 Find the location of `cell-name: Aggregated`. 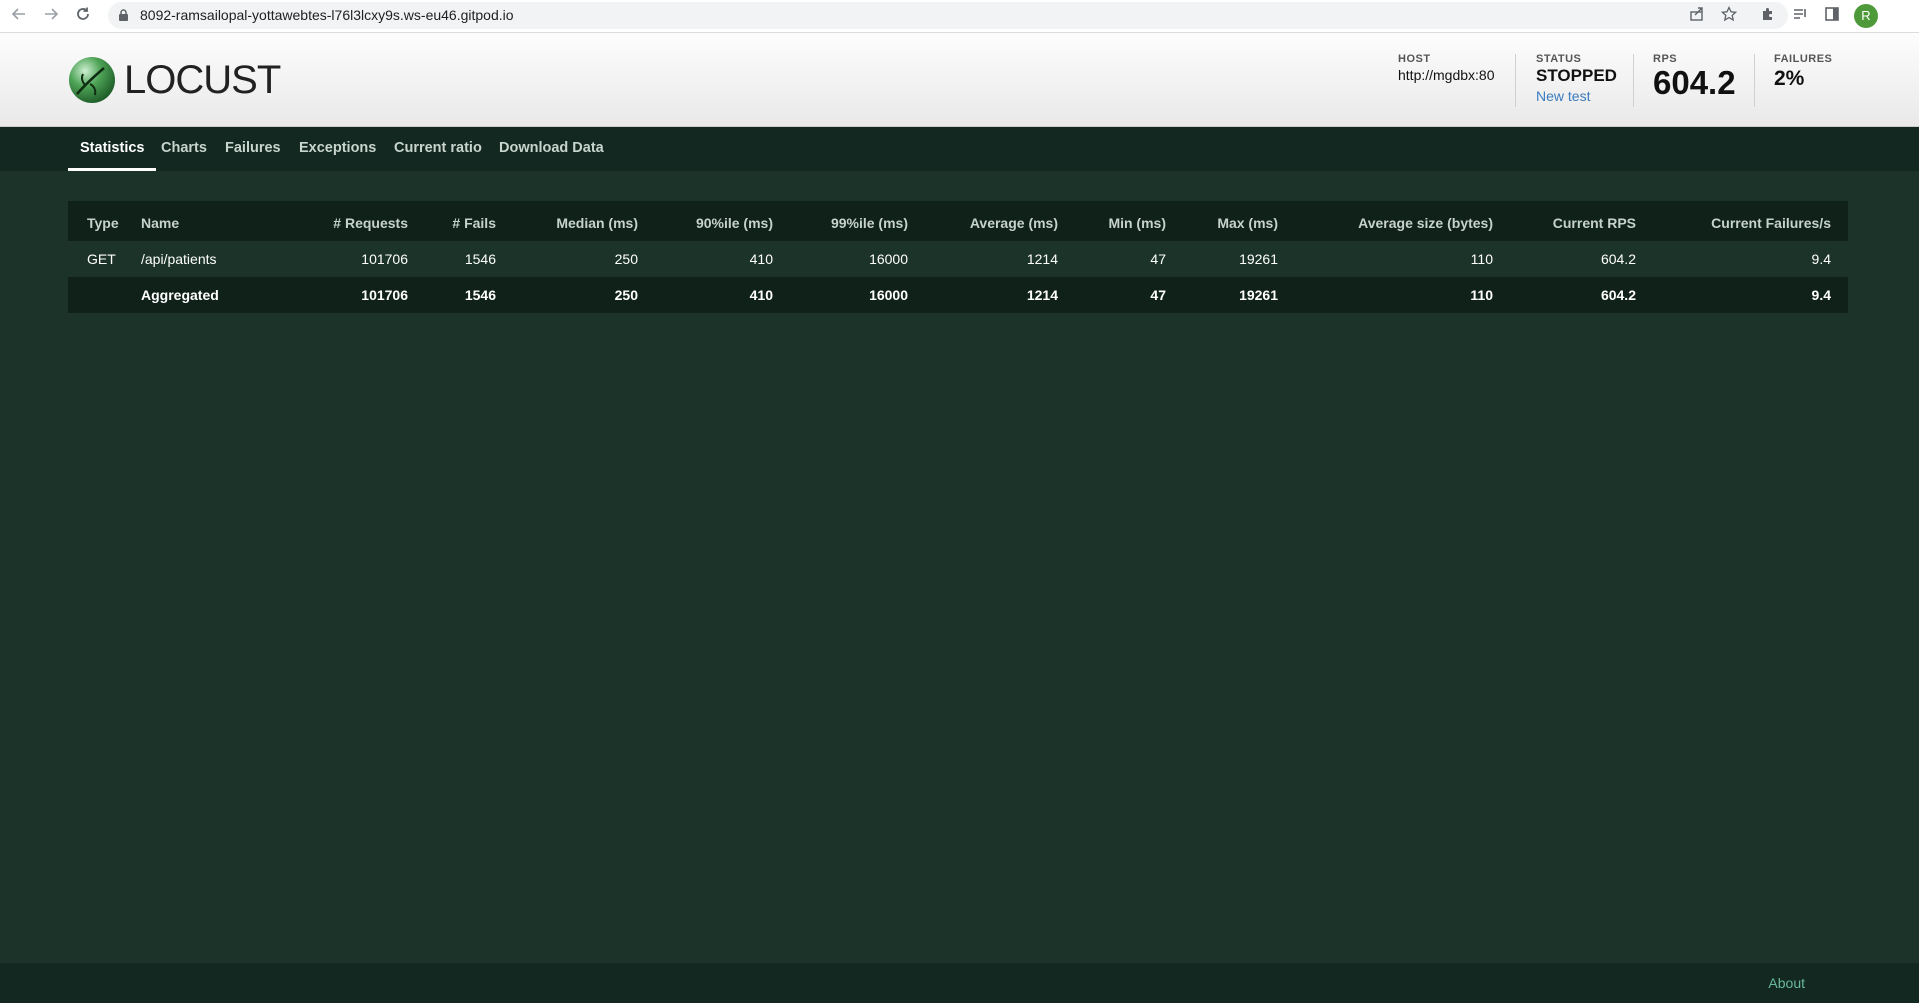

cell-name: Aggregated is located at coordinates (205, 295).